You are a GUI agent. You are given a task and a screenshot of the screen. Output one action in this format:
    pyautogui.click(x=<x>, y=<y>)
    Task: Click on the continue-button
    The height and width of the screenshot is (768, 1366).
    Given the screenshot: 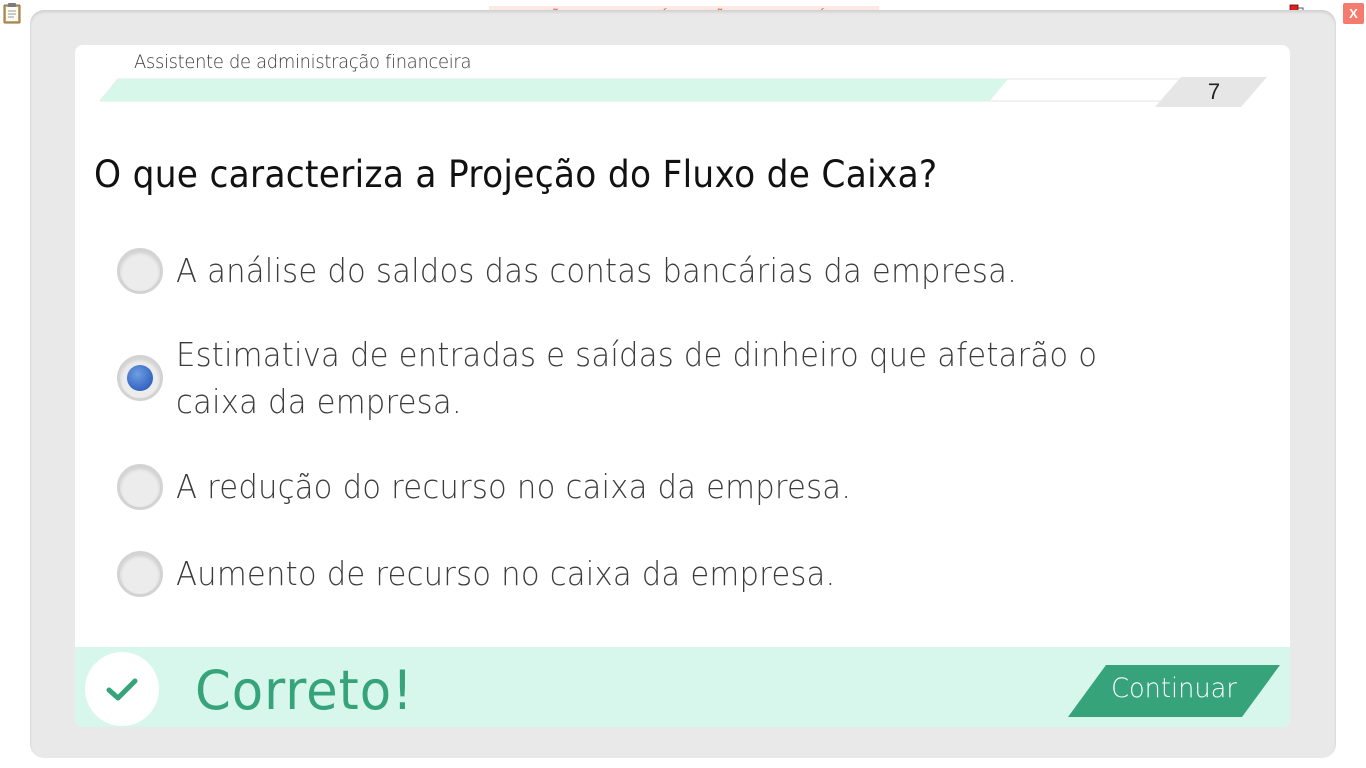 What is the action you would take?
    pyautogui.click(x=1174, y=691)
    